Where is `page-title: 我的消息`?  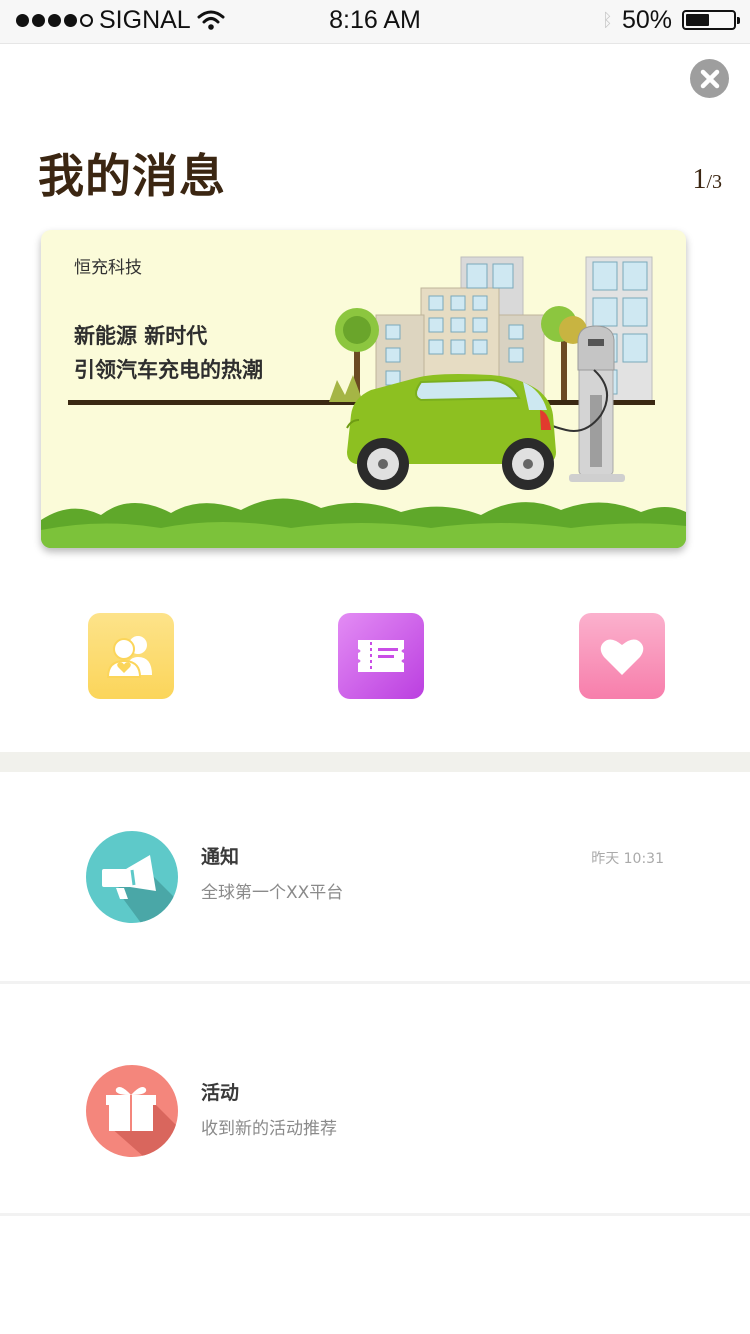 page-title: 我的消息 is located at coordinates (132, 176).